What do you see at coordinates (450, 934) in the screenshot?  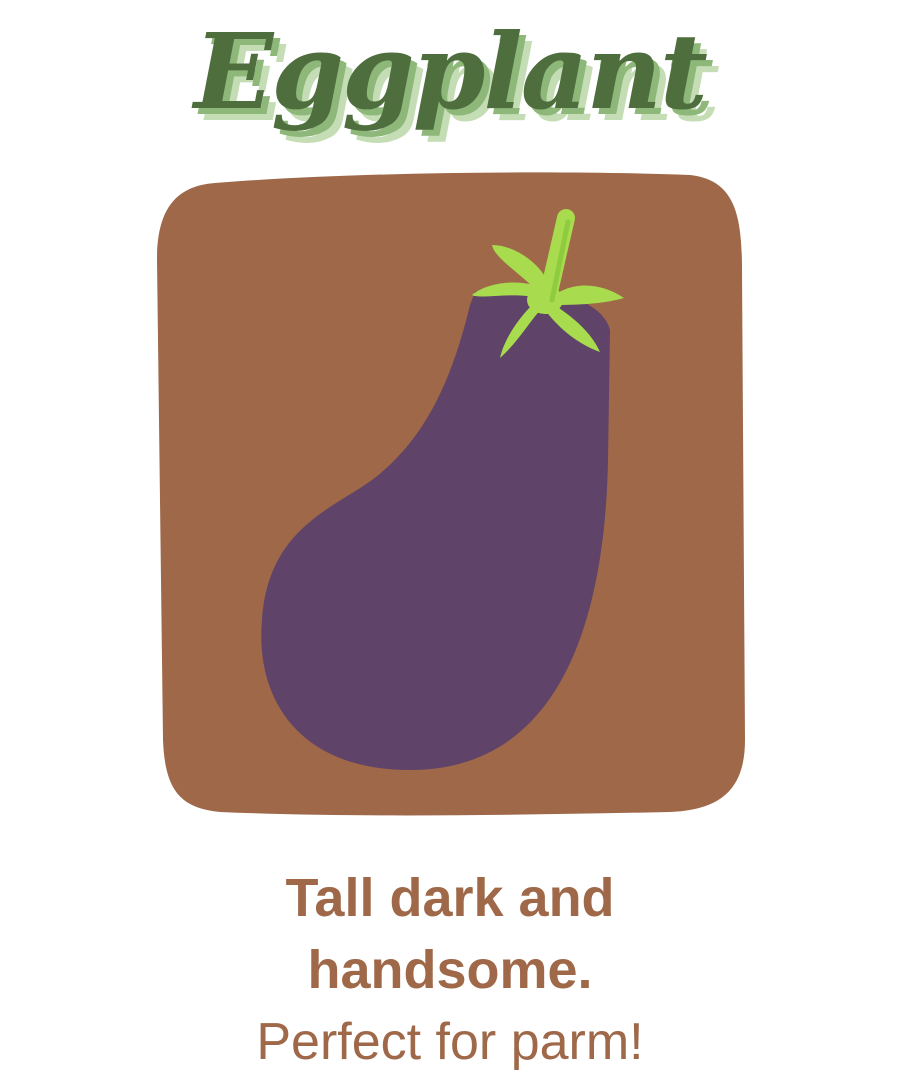 I see `tagline: Tall dark and handsome.` at bounding box center [450, 934].